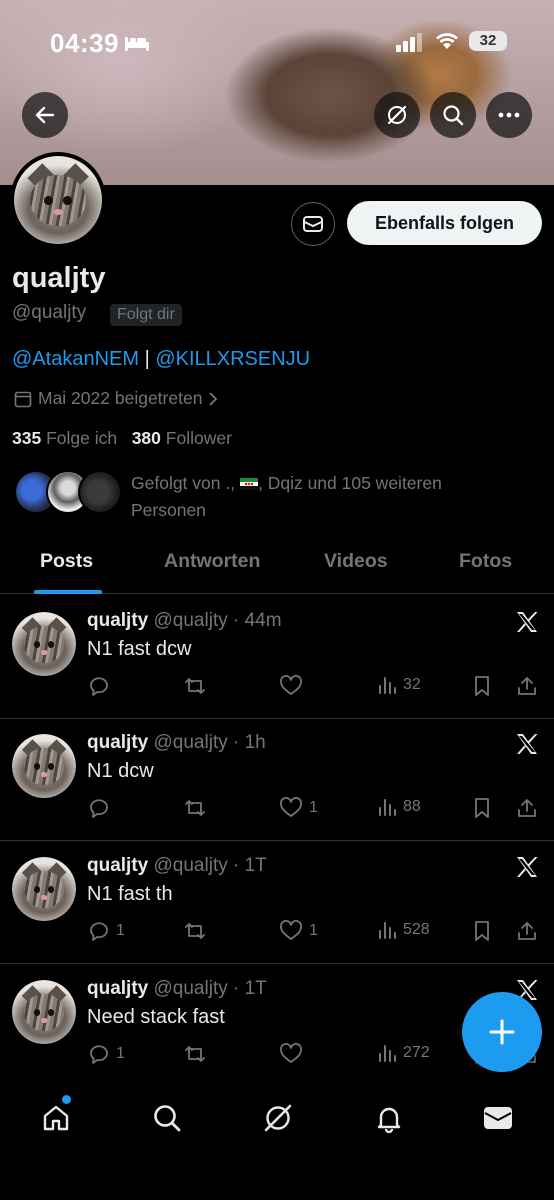  Describe the element at coordinates (485, 561) in the screenshot. I see `tab-photos: Fotos` at that location.